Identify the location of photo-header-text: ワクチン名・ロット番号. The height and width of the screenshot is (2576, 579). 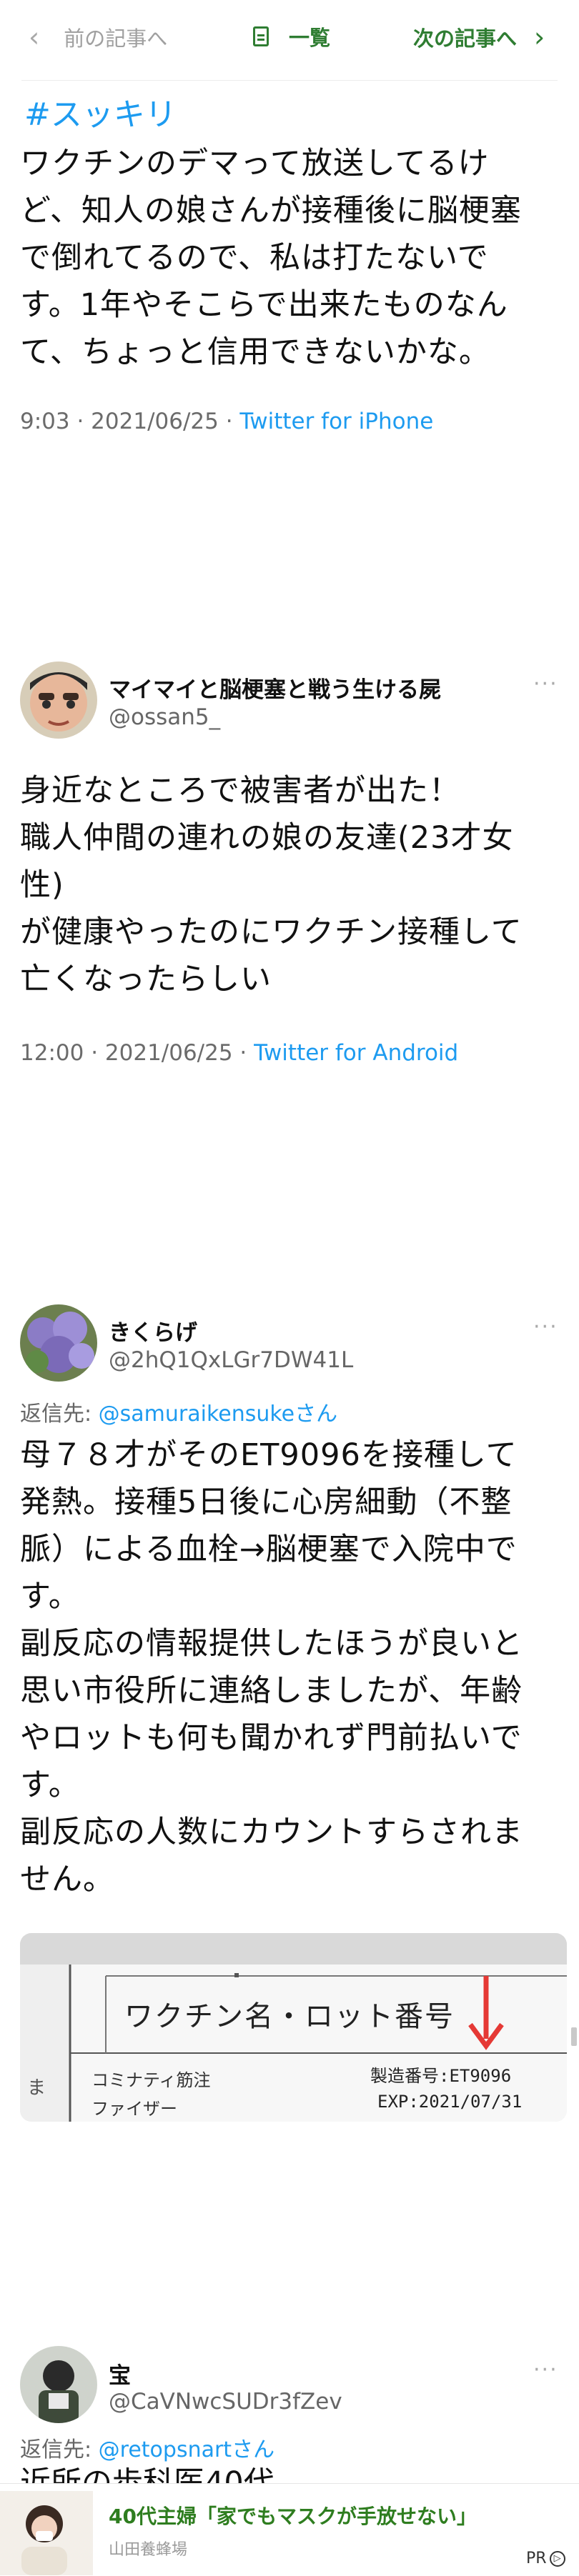
(289, 2017).